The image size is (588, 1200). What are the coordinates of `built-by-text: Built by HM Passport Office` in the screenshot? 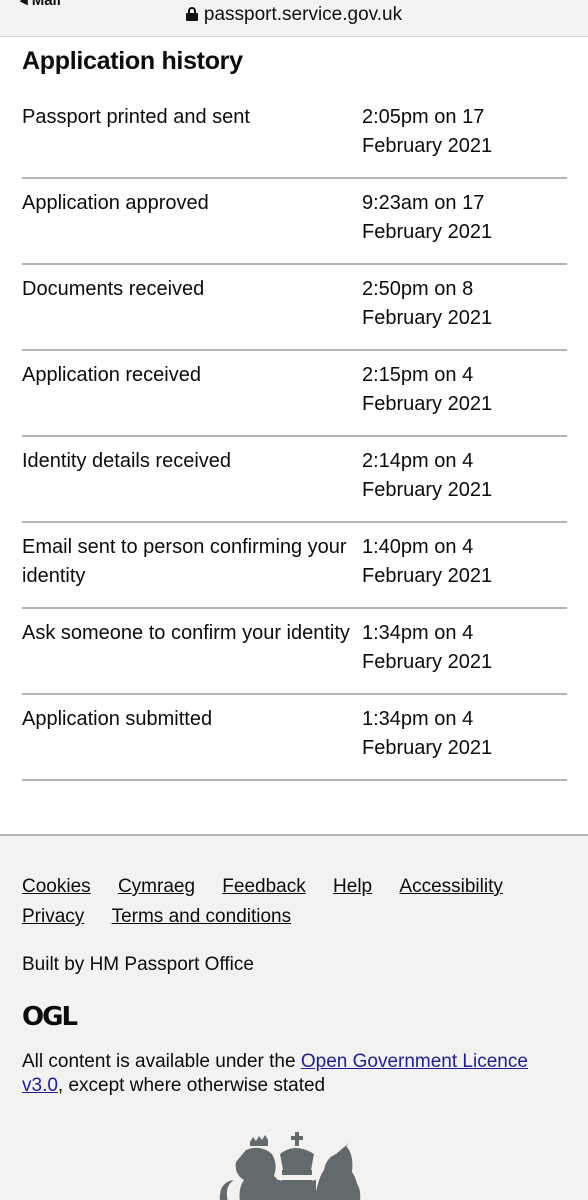 It's located at (138, 964).